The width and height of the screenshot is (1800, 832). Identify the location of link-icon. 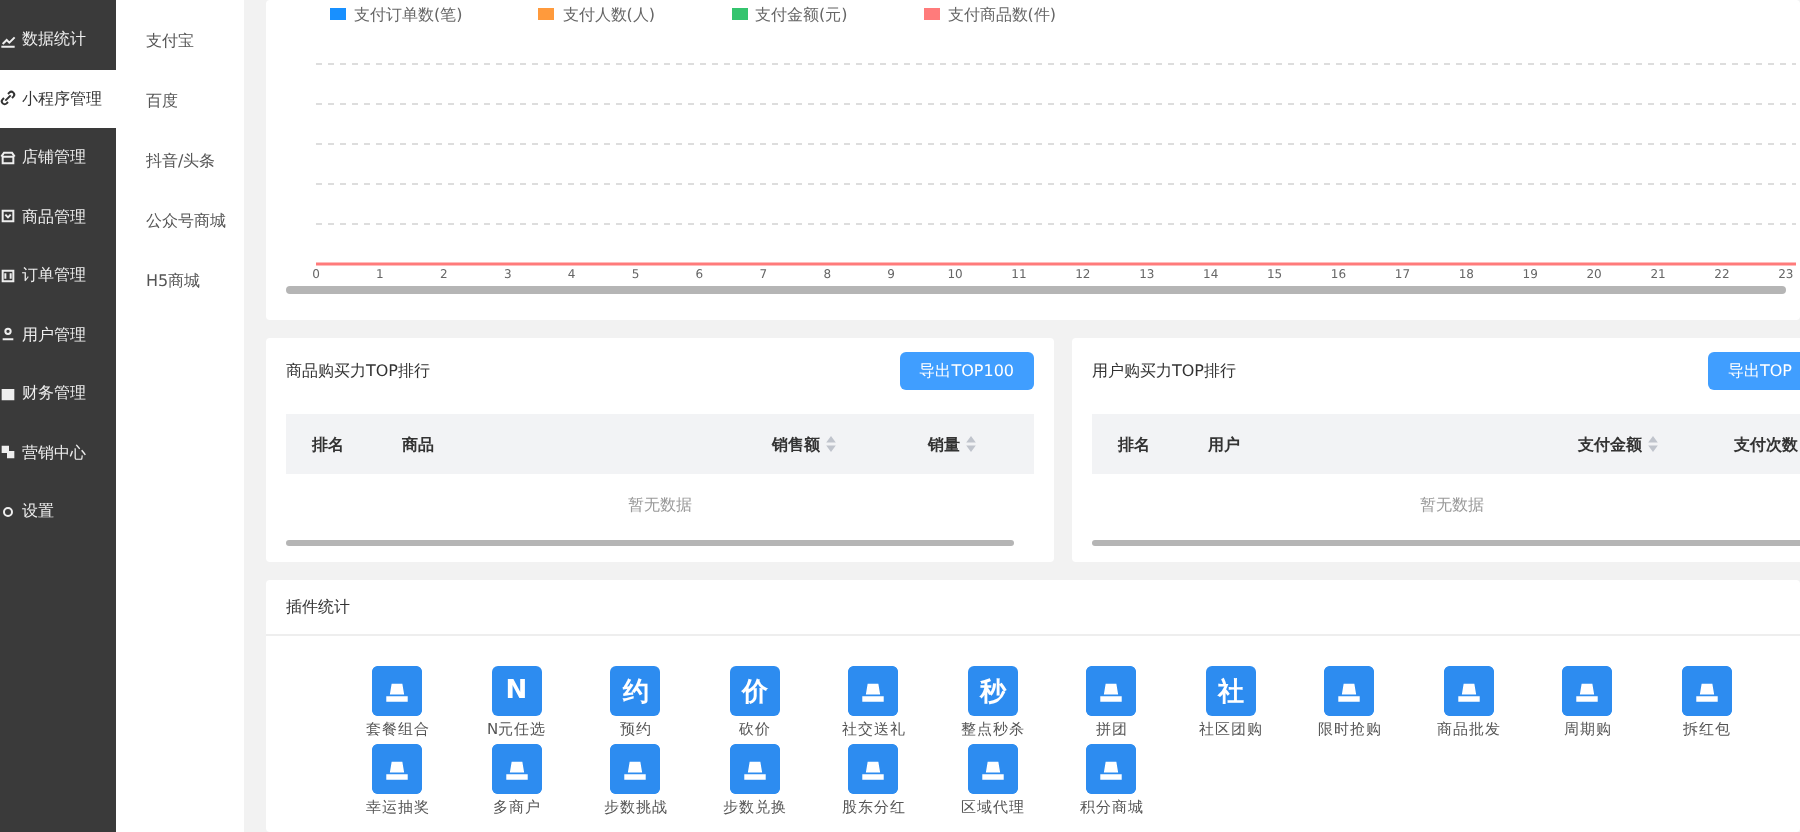
(8, 98).